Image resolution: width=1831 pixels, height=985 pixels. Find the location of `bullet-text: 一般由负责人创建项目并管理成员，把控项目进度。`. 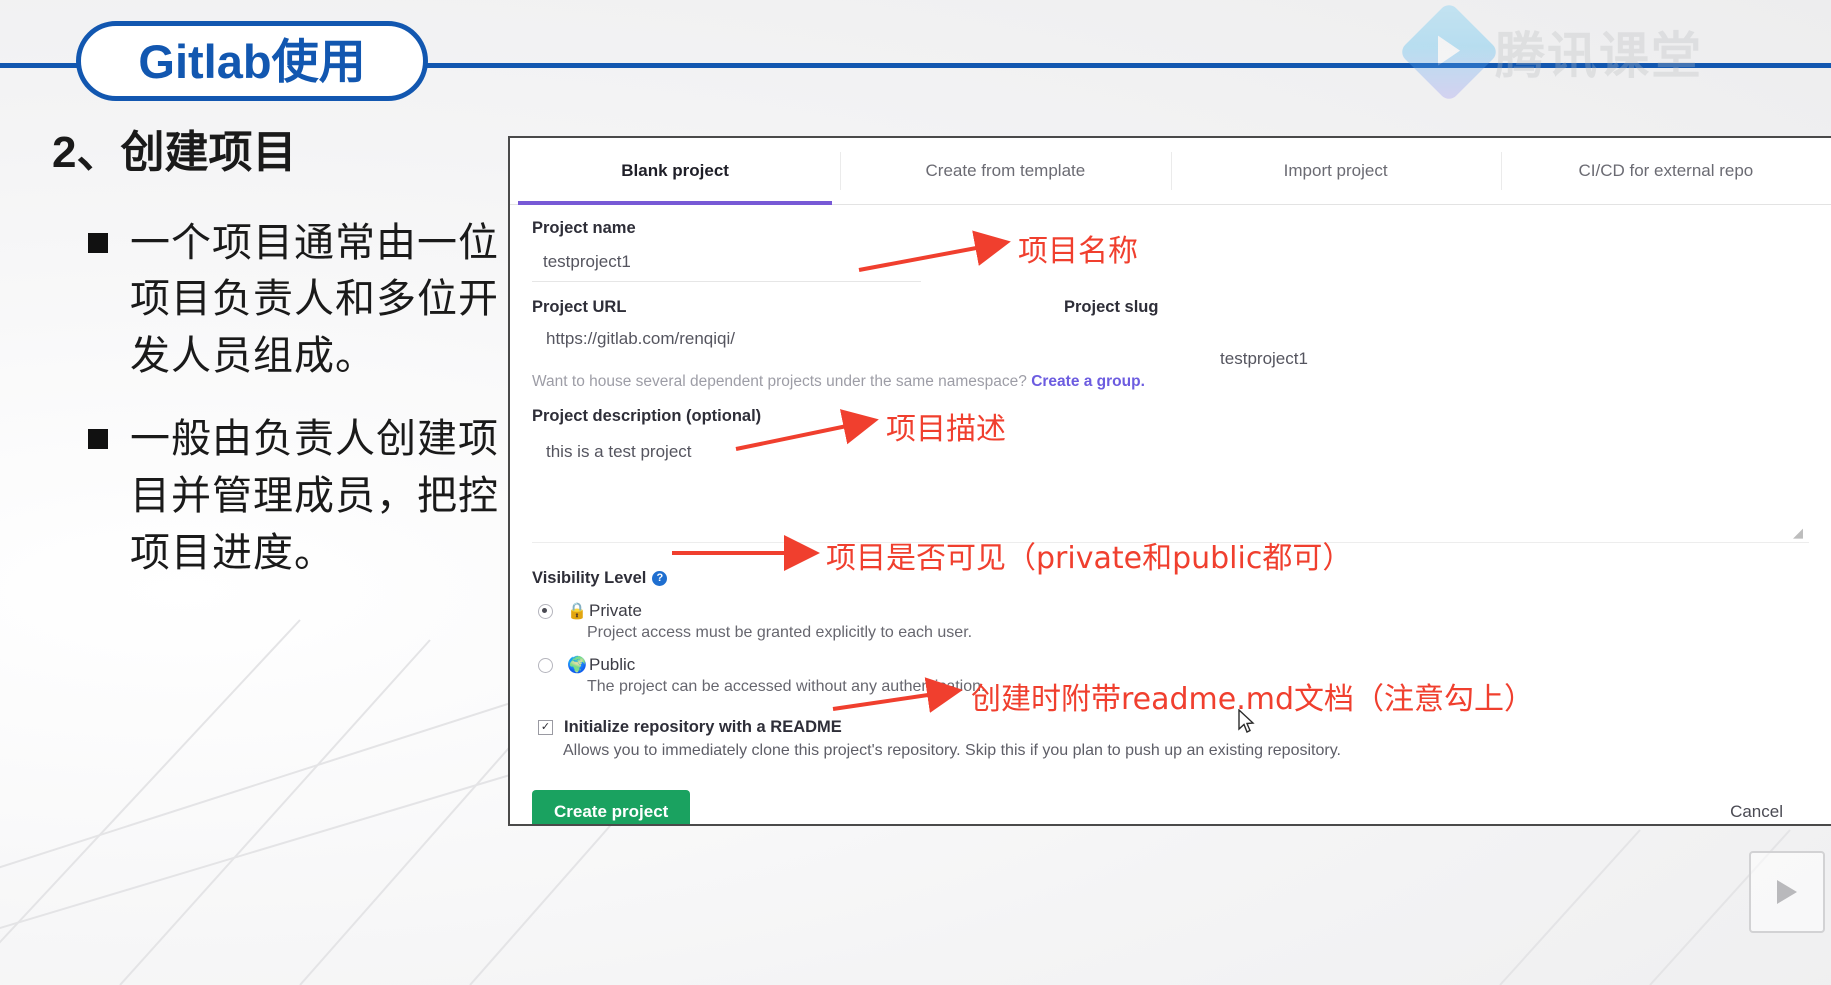

bullet-text: 一般由负责人创建项目并管理成员，把控项目进度。 is located at coordinates (314, 495).